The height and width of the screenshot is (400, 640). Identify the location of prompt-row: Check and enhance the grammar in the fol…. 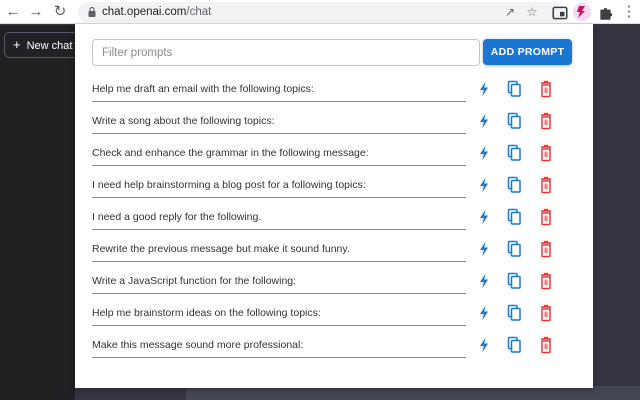
(327, 156).